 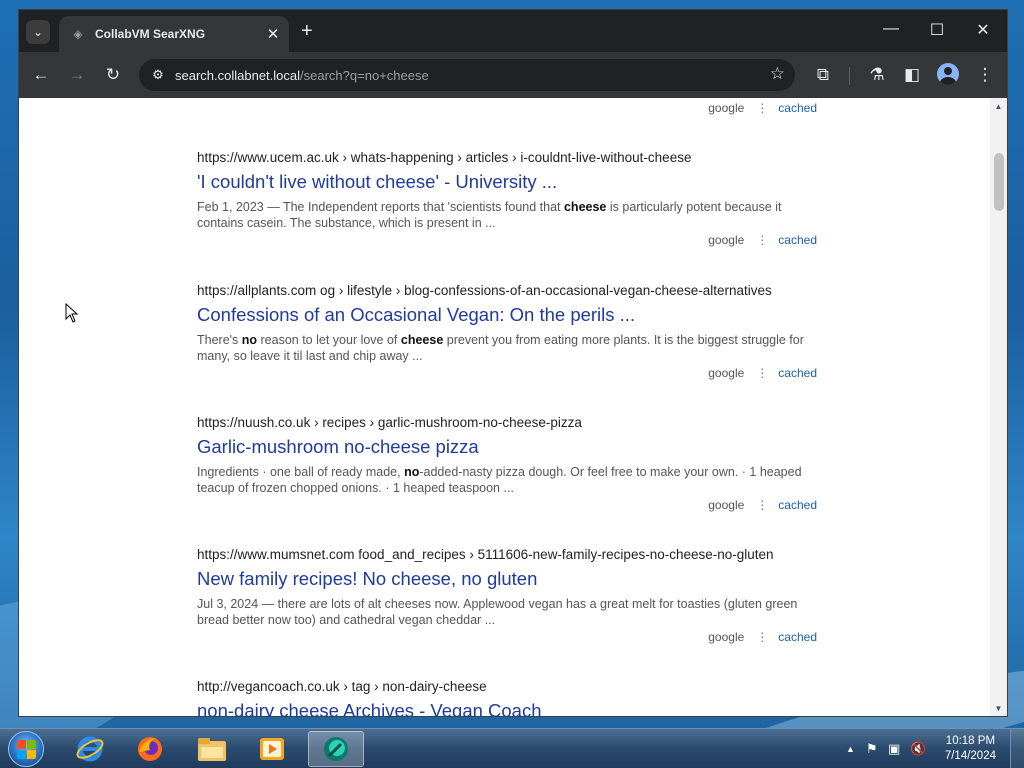 What do you see at coordinates (72, 313) in the screenshot?
I see `mouse-cursor-icon` at bounding box center [72, 313].